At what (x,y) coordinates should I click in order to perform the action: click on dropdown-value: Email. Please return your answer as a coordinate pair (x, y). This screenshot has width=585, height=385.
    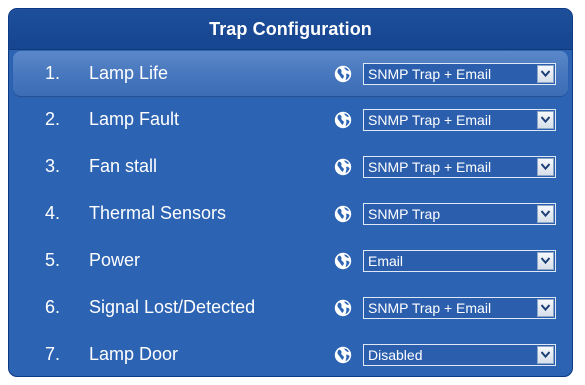
    Looking at the image, I should click on (386, 260).